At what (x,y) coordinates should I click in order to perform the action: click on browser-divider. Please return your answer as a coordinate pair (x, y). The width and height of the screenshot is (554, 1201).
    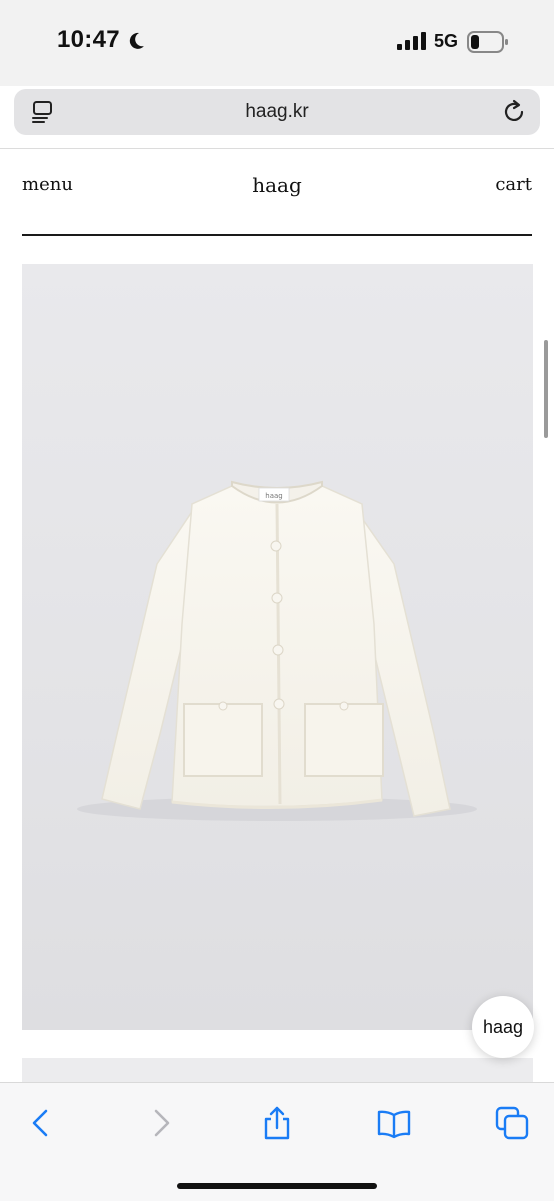
    Looking at the image, I should click on (277, 148).